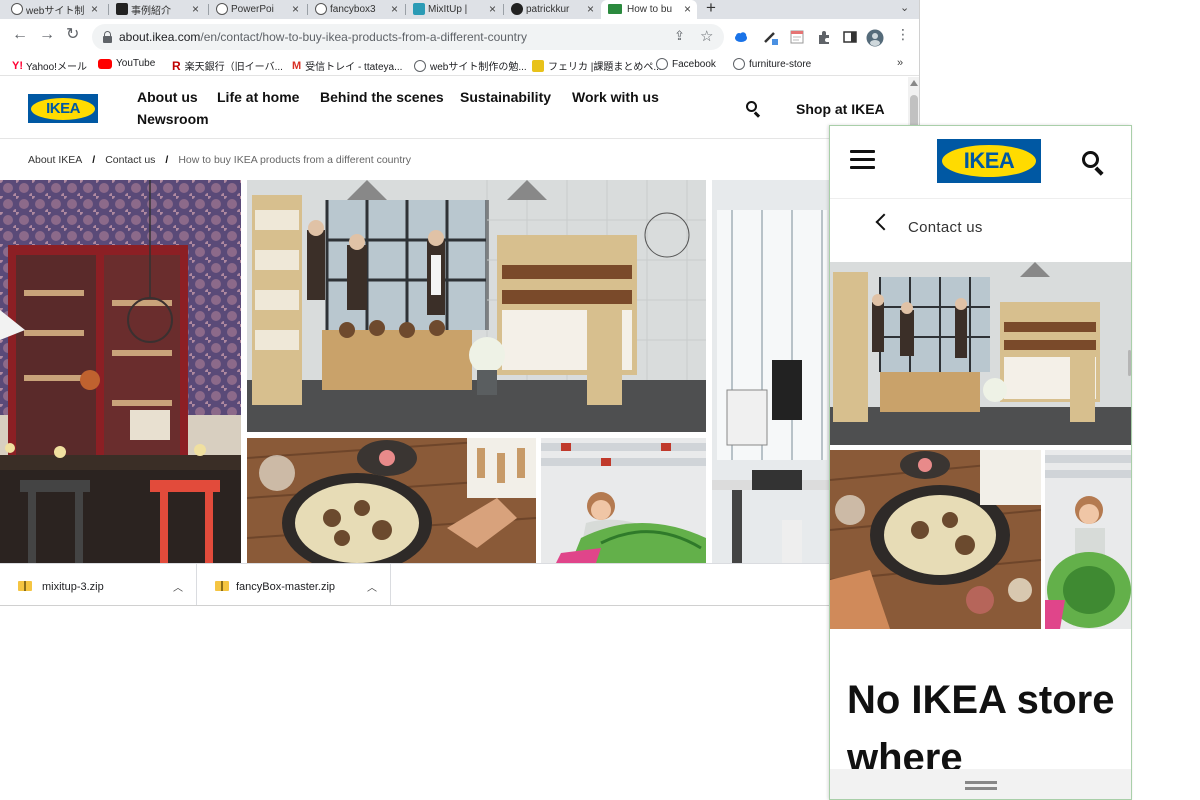 This screenshot has width=1200, height=800. What do you see at coordinates (770, 37) in the screenshot?
I see `eyedropper-extension-icon` at bounding box center [770, 37].